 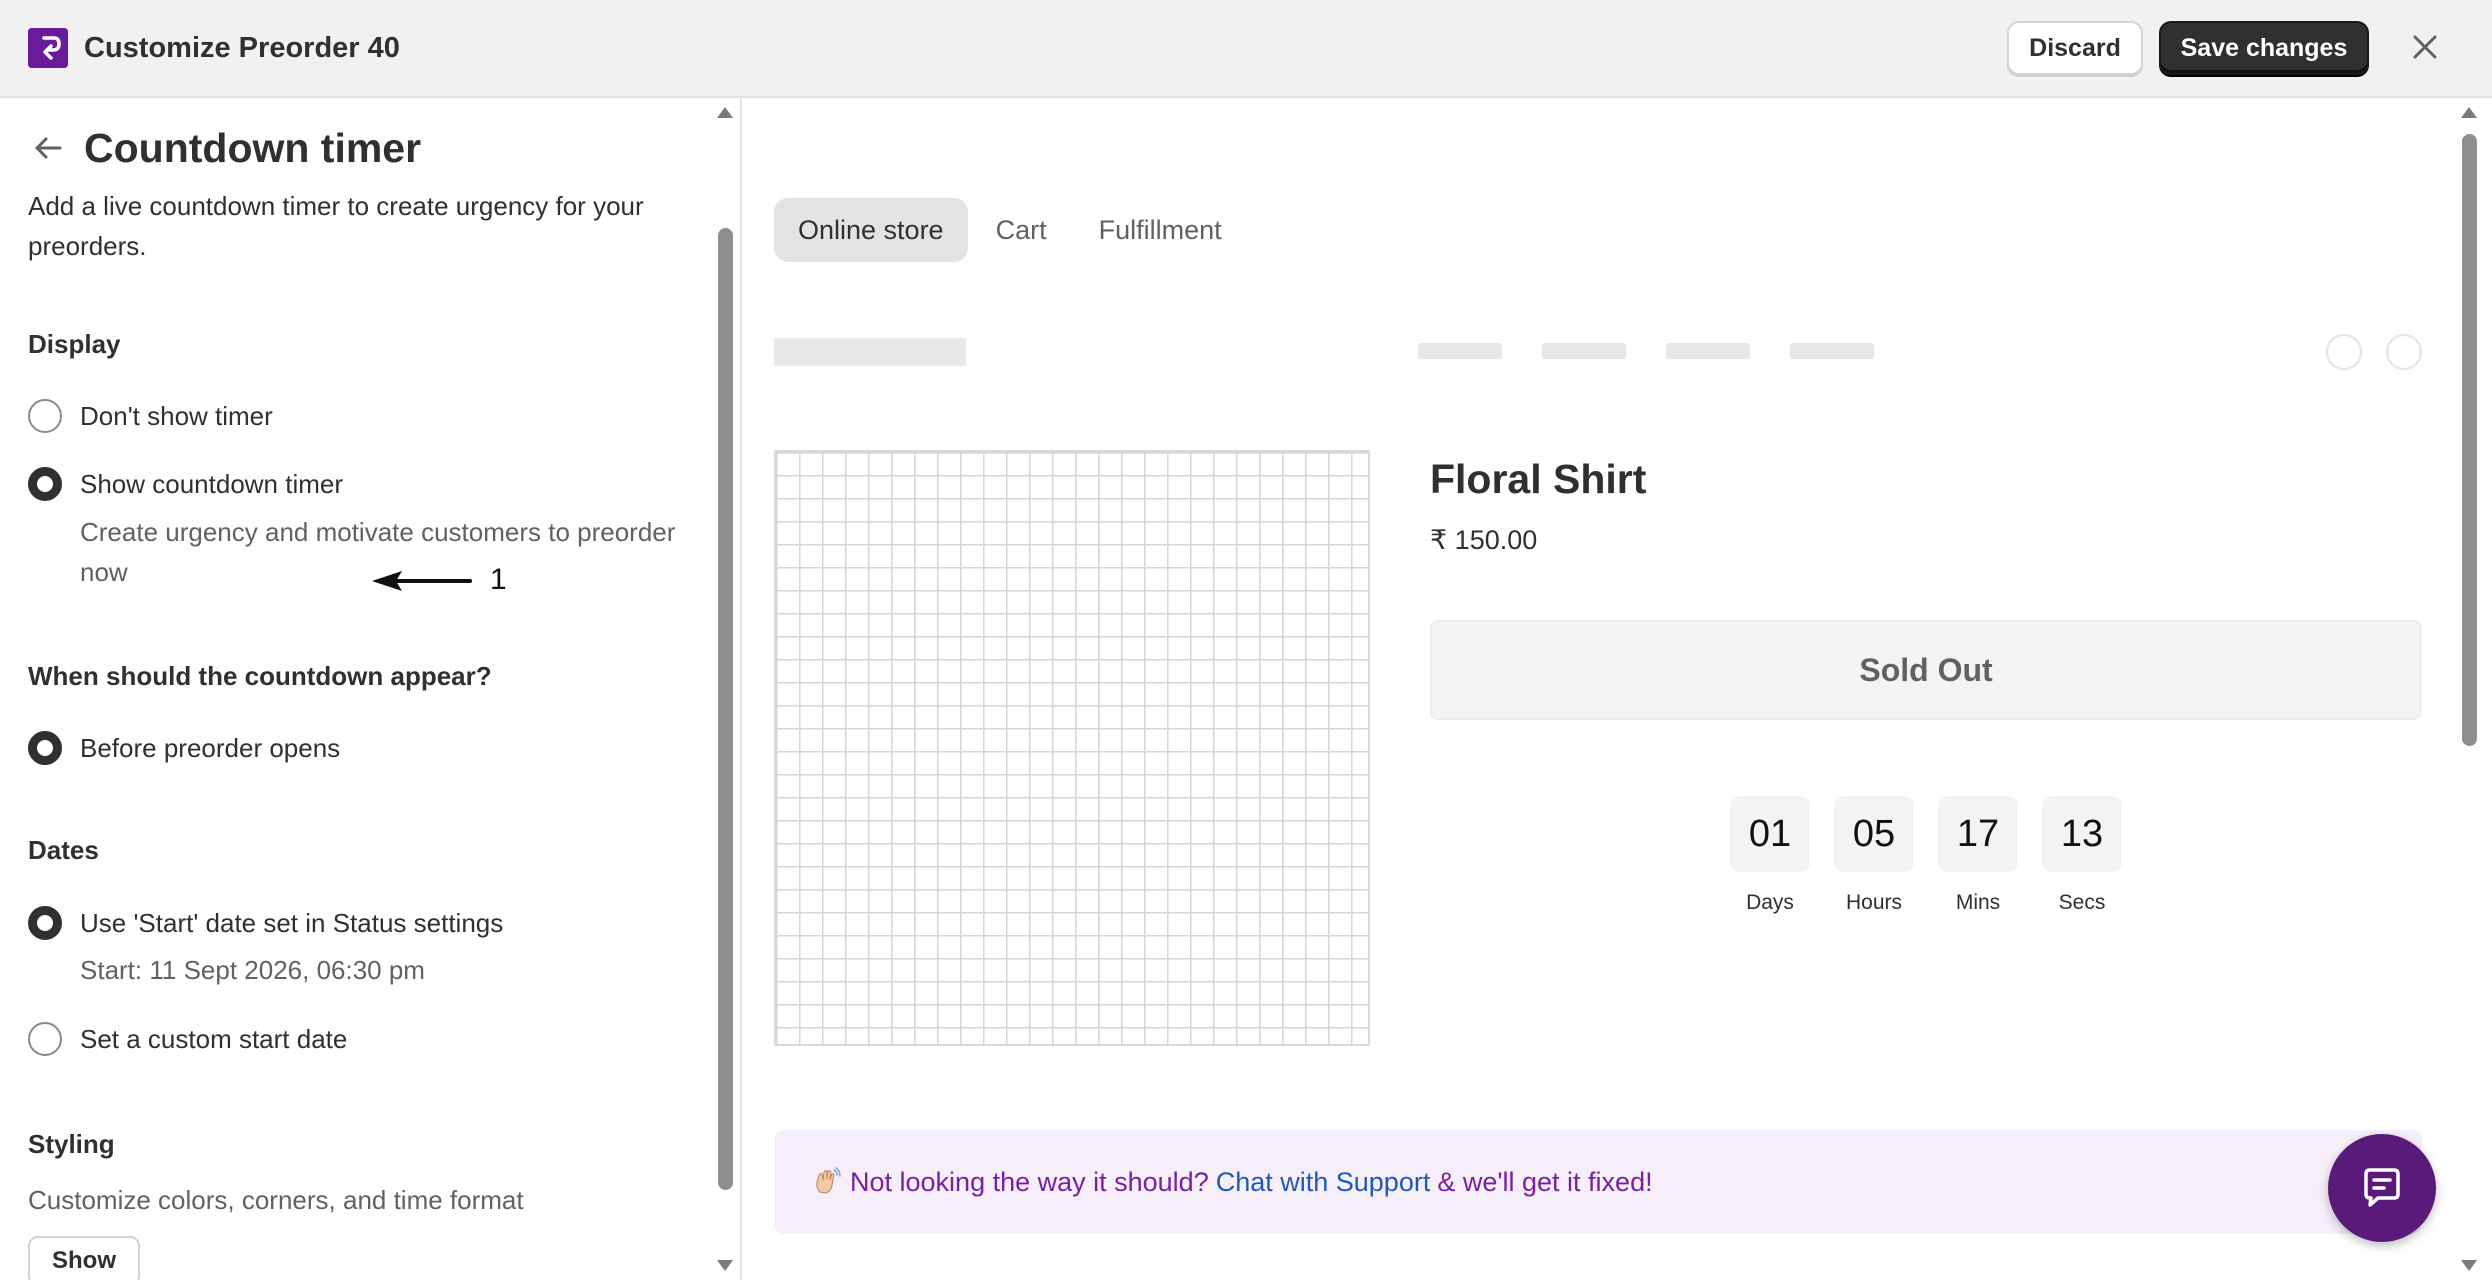 I want to click on skeleton-logo, so click(x=870, y=352).